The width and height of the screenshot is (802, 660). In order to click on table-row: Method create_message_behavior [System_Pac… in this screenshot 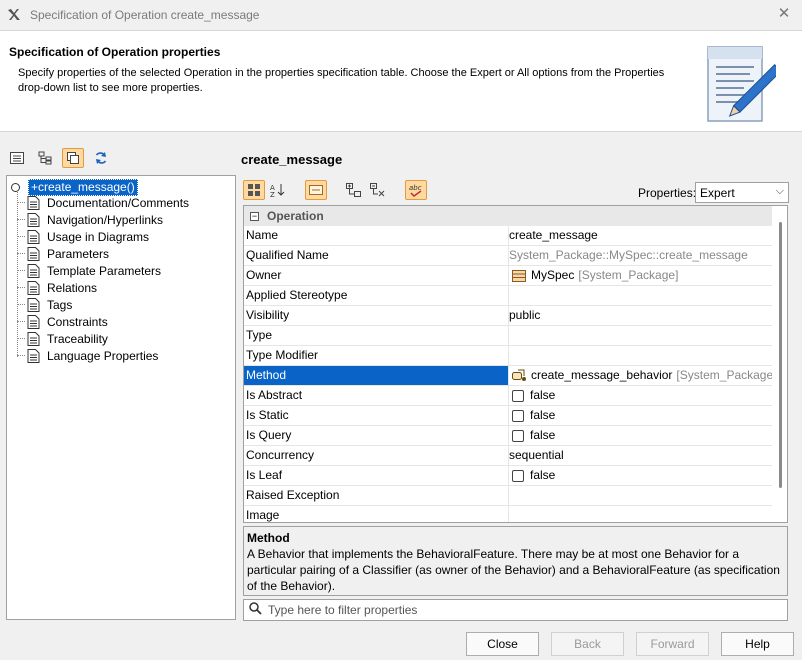, I will do `click(508, 376)`.